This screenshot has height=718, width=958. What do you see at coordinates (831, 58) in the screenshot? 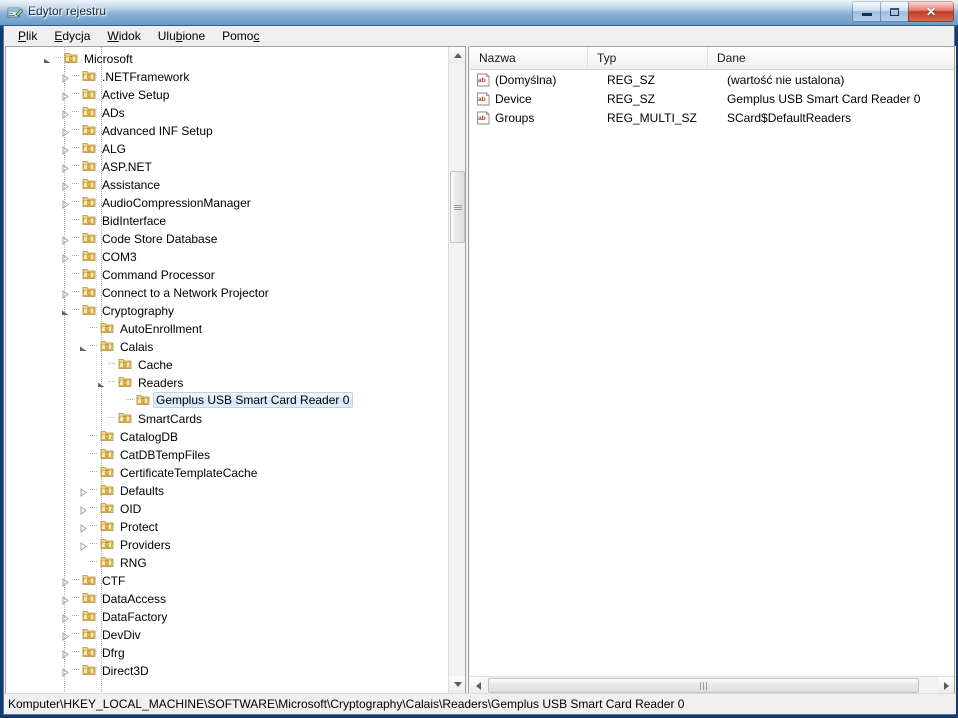
I see `column-header-dane: Dane` at bounding box center [831, 58].